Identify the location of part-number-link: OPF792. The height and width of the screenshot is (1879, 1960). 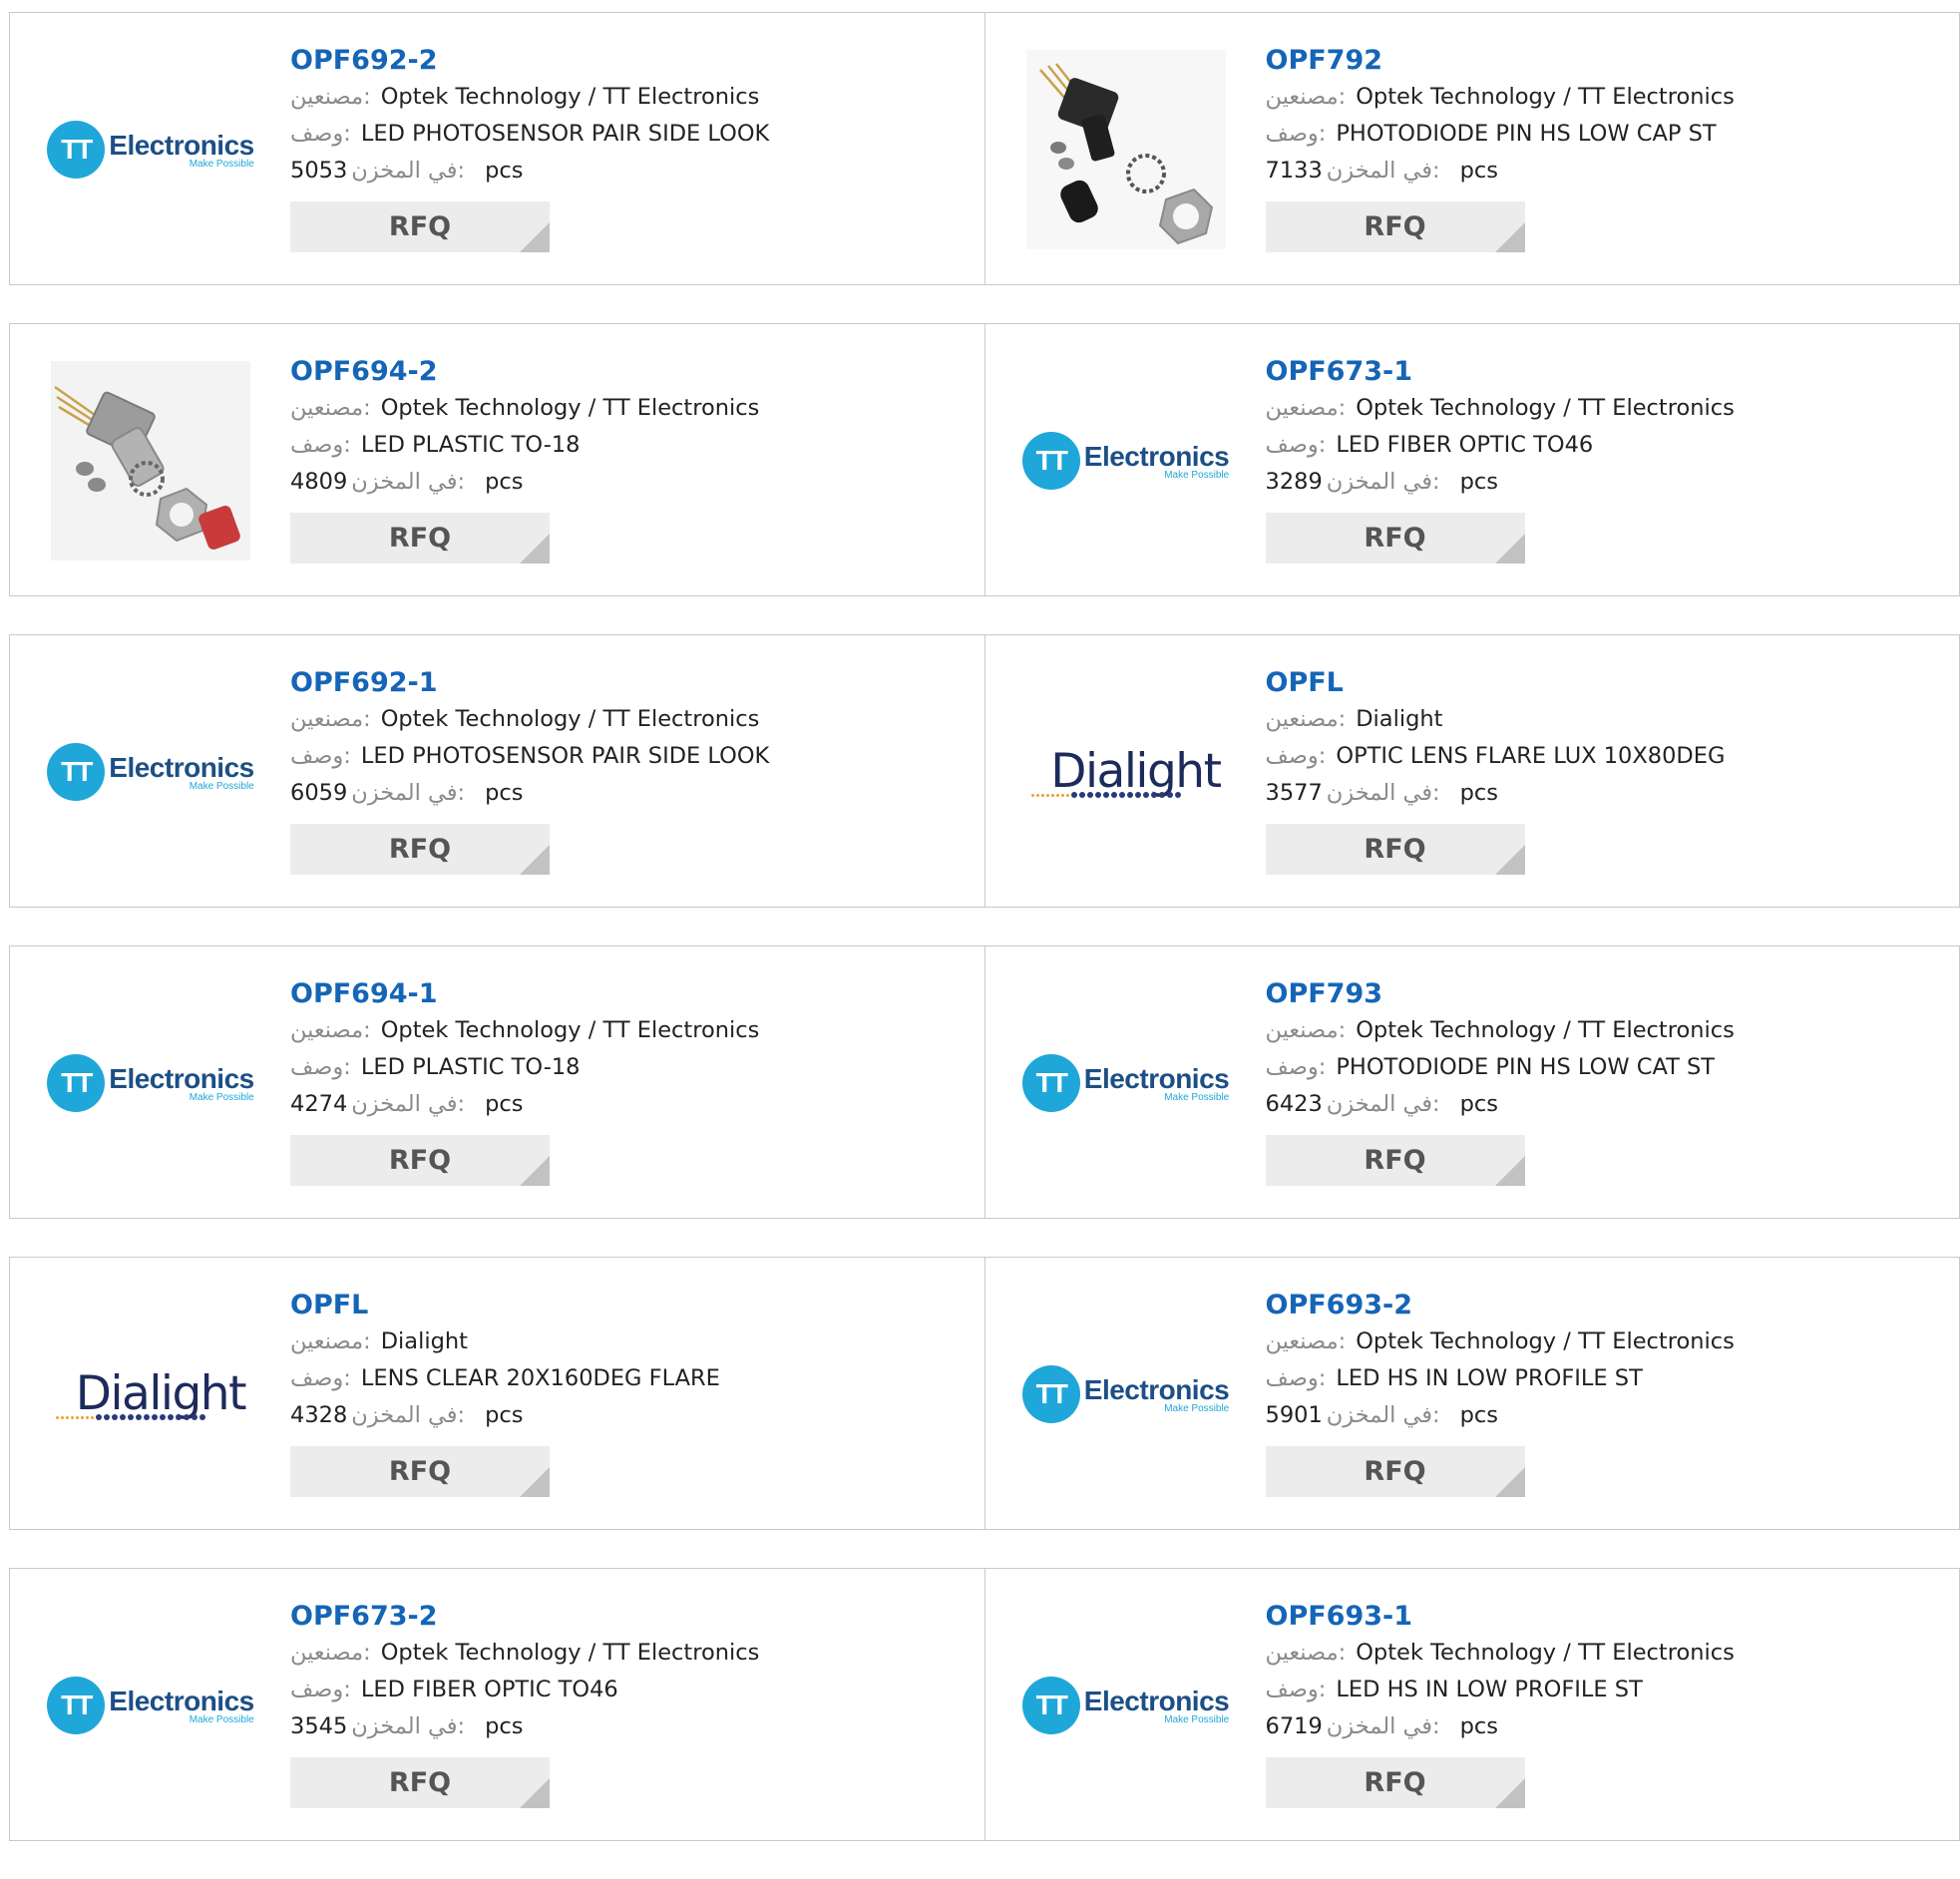
(1501, 61).